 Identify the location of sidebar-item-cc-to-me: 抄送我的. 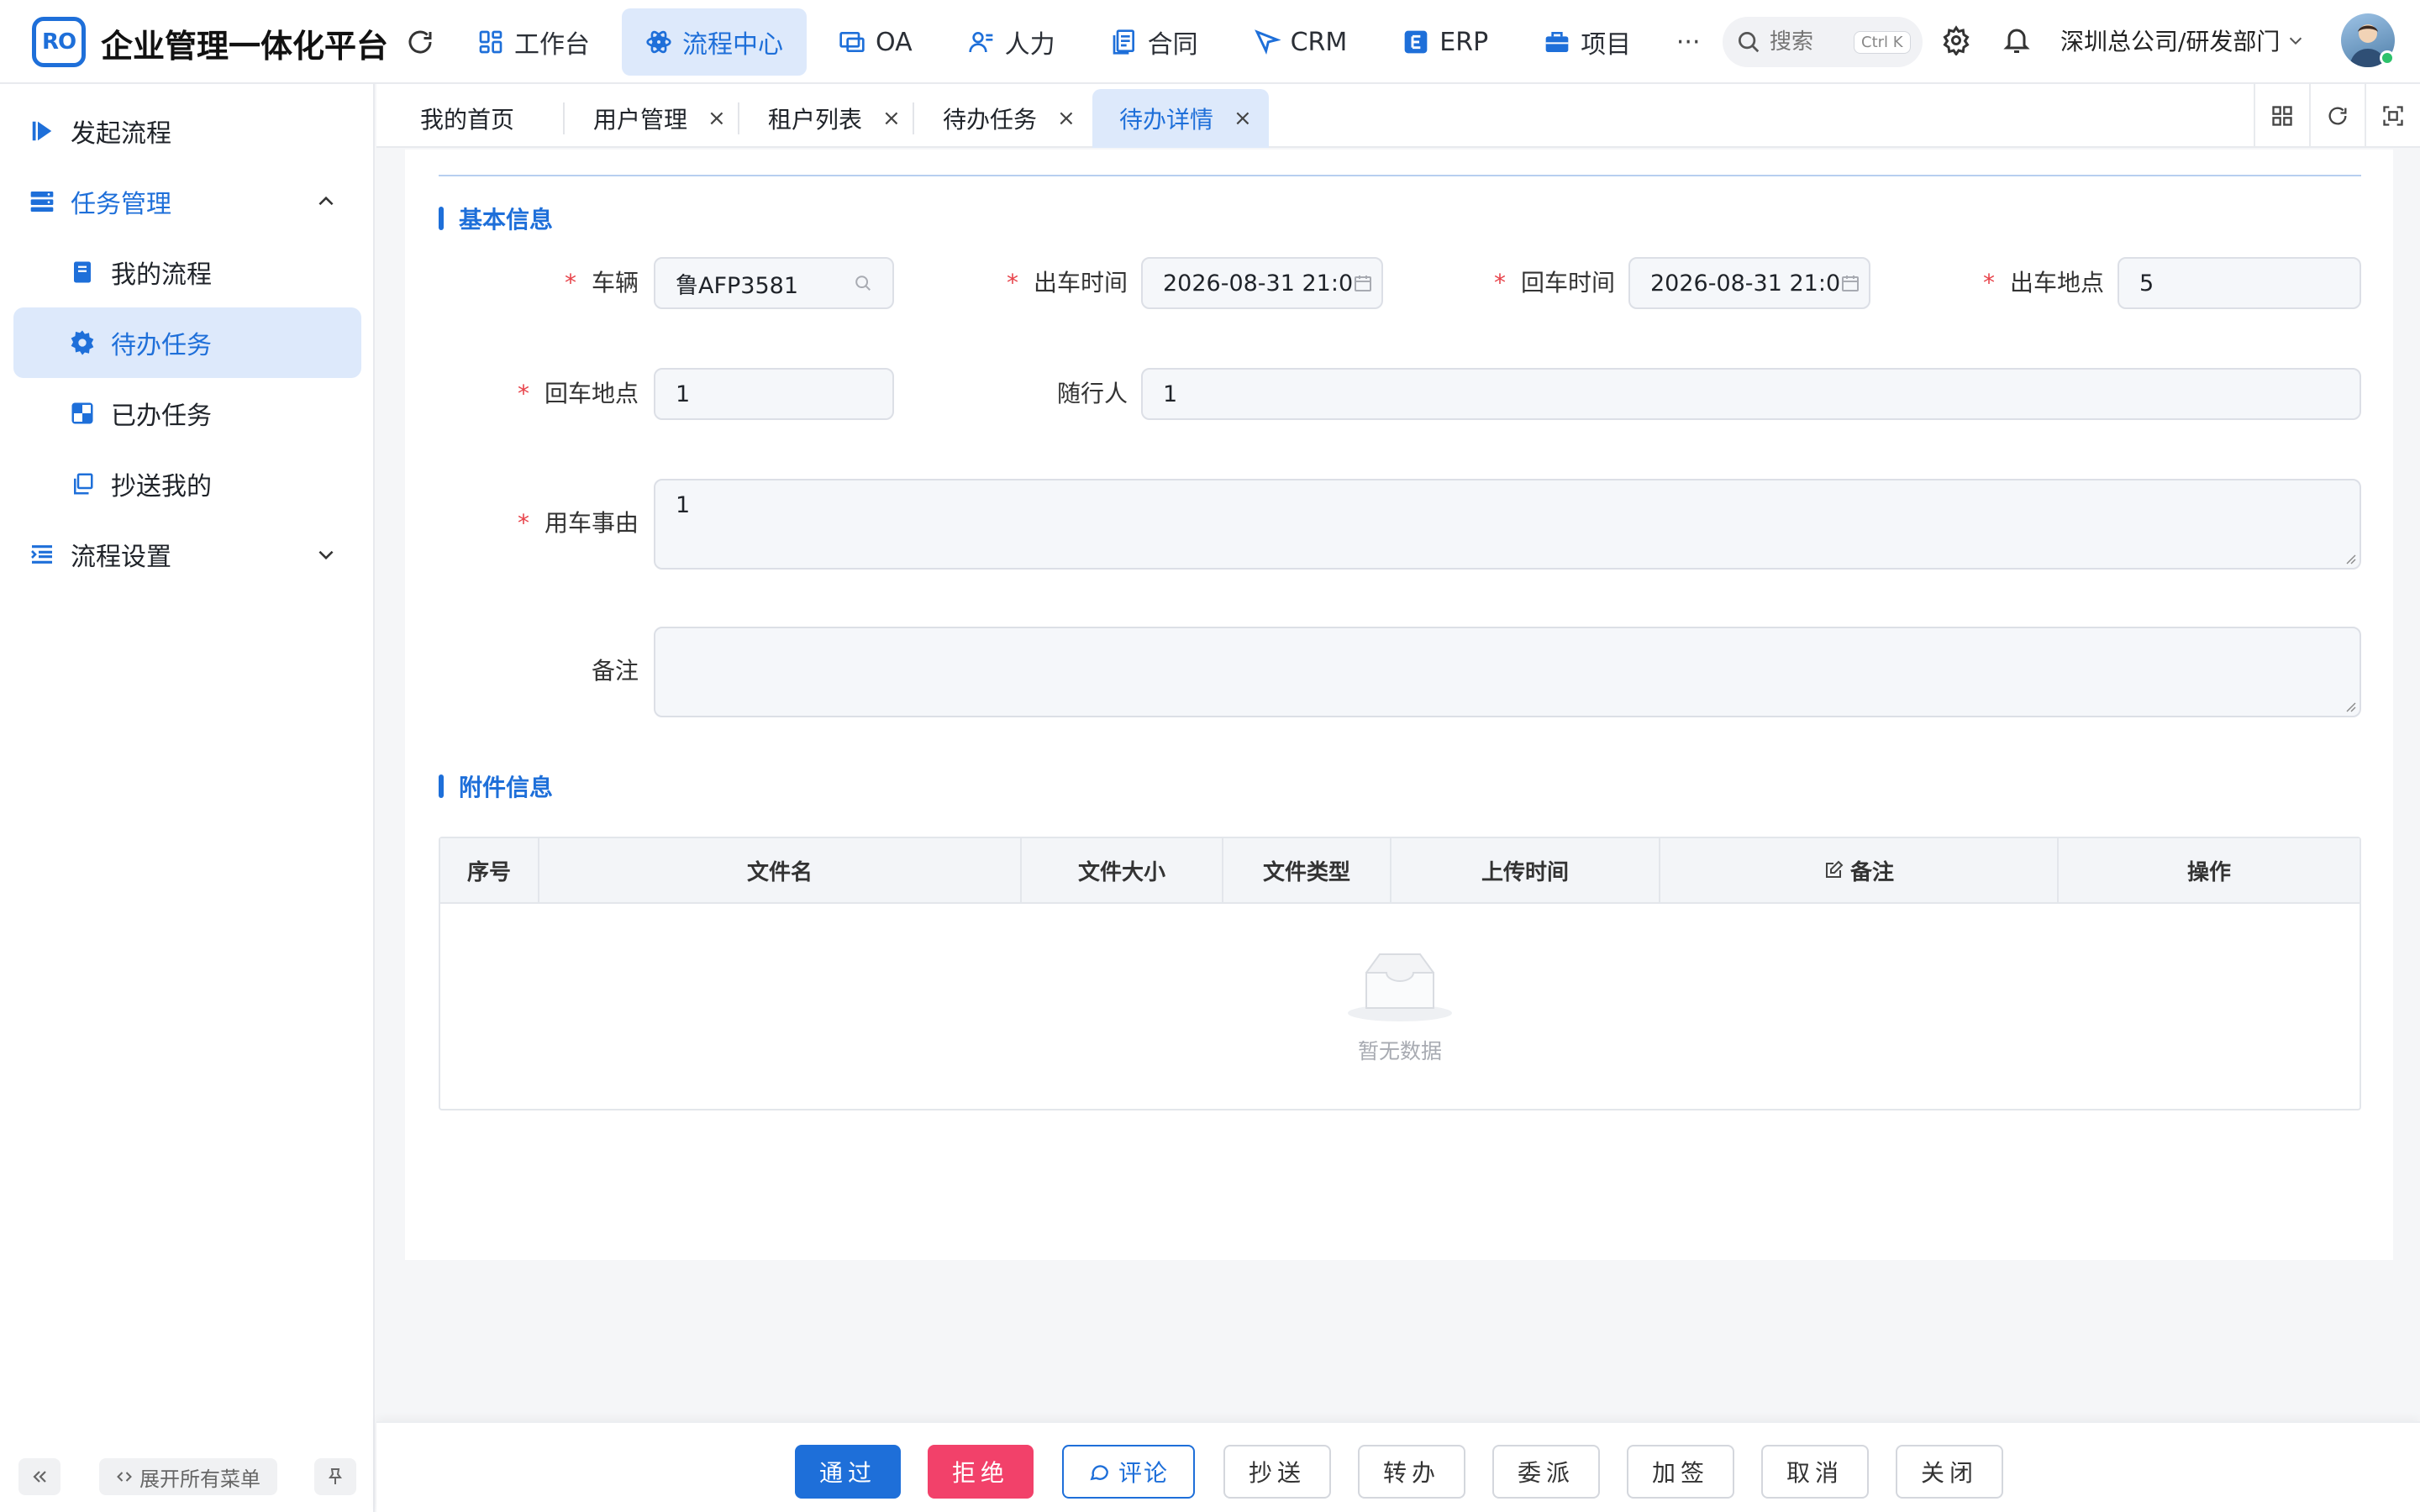
(187, 484).